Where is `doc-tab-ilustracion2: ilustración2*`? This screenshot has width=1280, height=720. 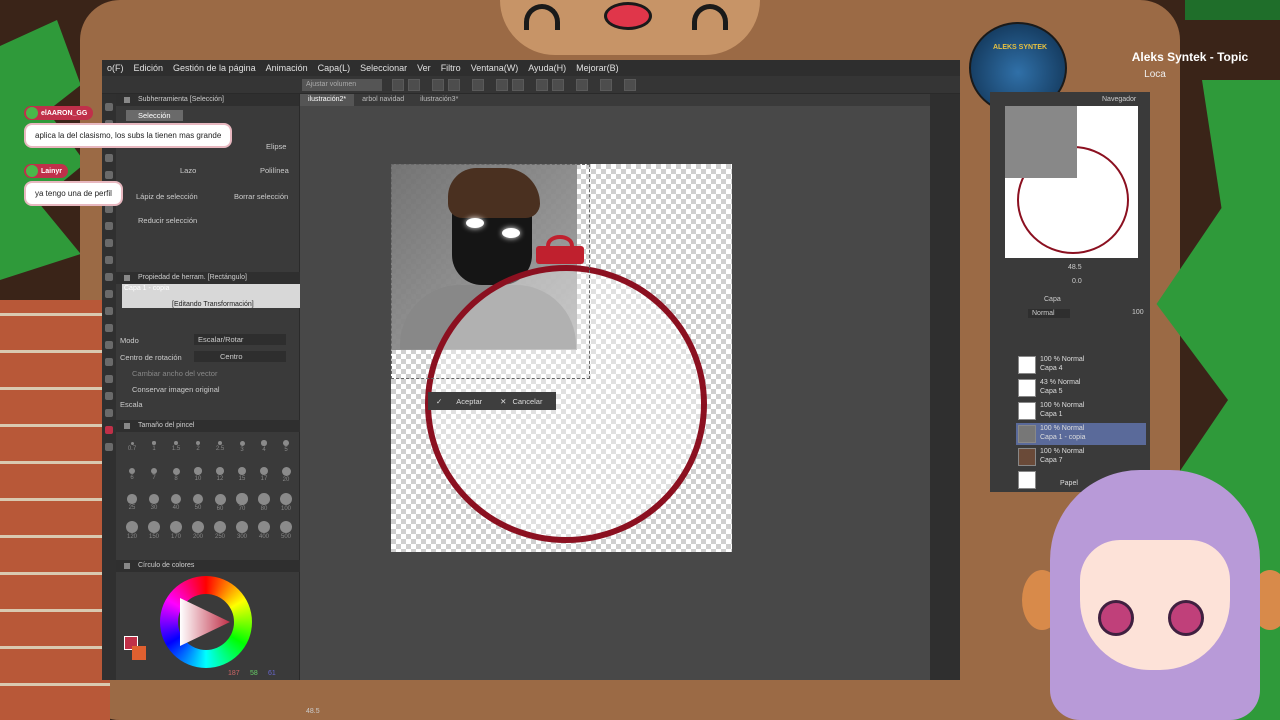 doc-tab-ilustracion2: ilustración2* is located at coordinates (327, 100).